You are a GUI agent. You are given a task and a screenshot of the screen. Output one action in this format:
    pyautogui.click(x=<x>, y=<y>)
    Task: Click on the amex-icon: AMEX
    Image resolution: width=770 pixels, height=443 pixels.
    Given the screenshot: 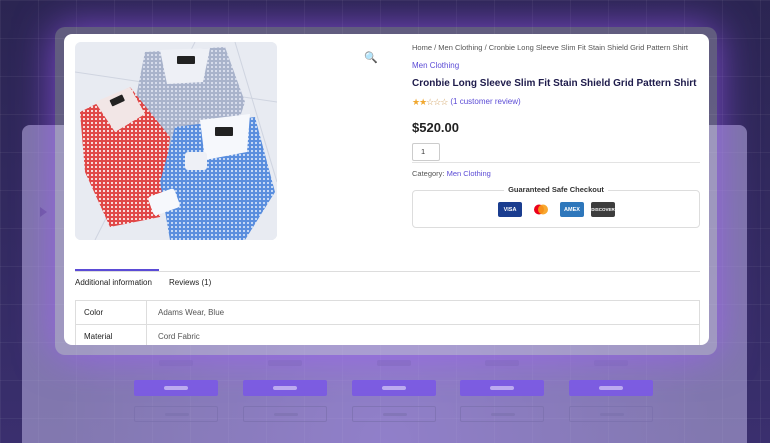 What is the action you would take?
    pyautogui.click(x=572, y=209)
    